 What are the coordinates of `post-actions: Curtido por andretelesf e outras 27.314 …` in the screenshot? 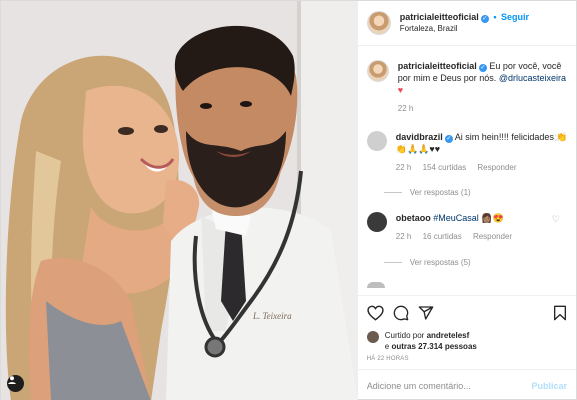 It's located at (466, 332).